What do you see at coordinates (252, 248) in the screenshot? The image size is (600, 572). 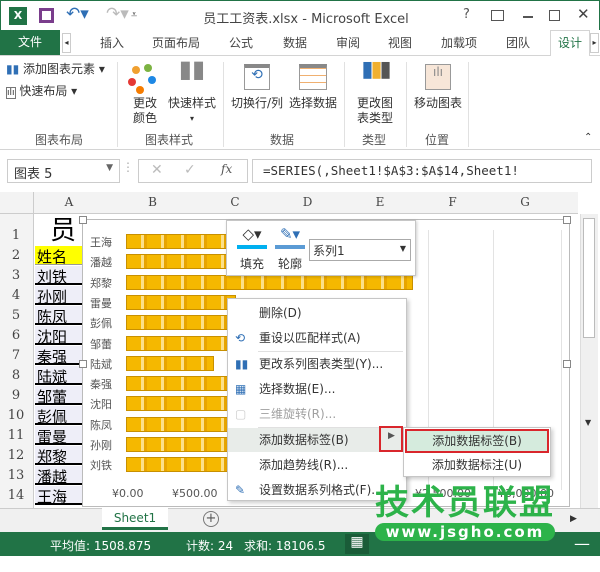 I see `fill-button: ◇▾ 填充` at bounding box center [252, 248].